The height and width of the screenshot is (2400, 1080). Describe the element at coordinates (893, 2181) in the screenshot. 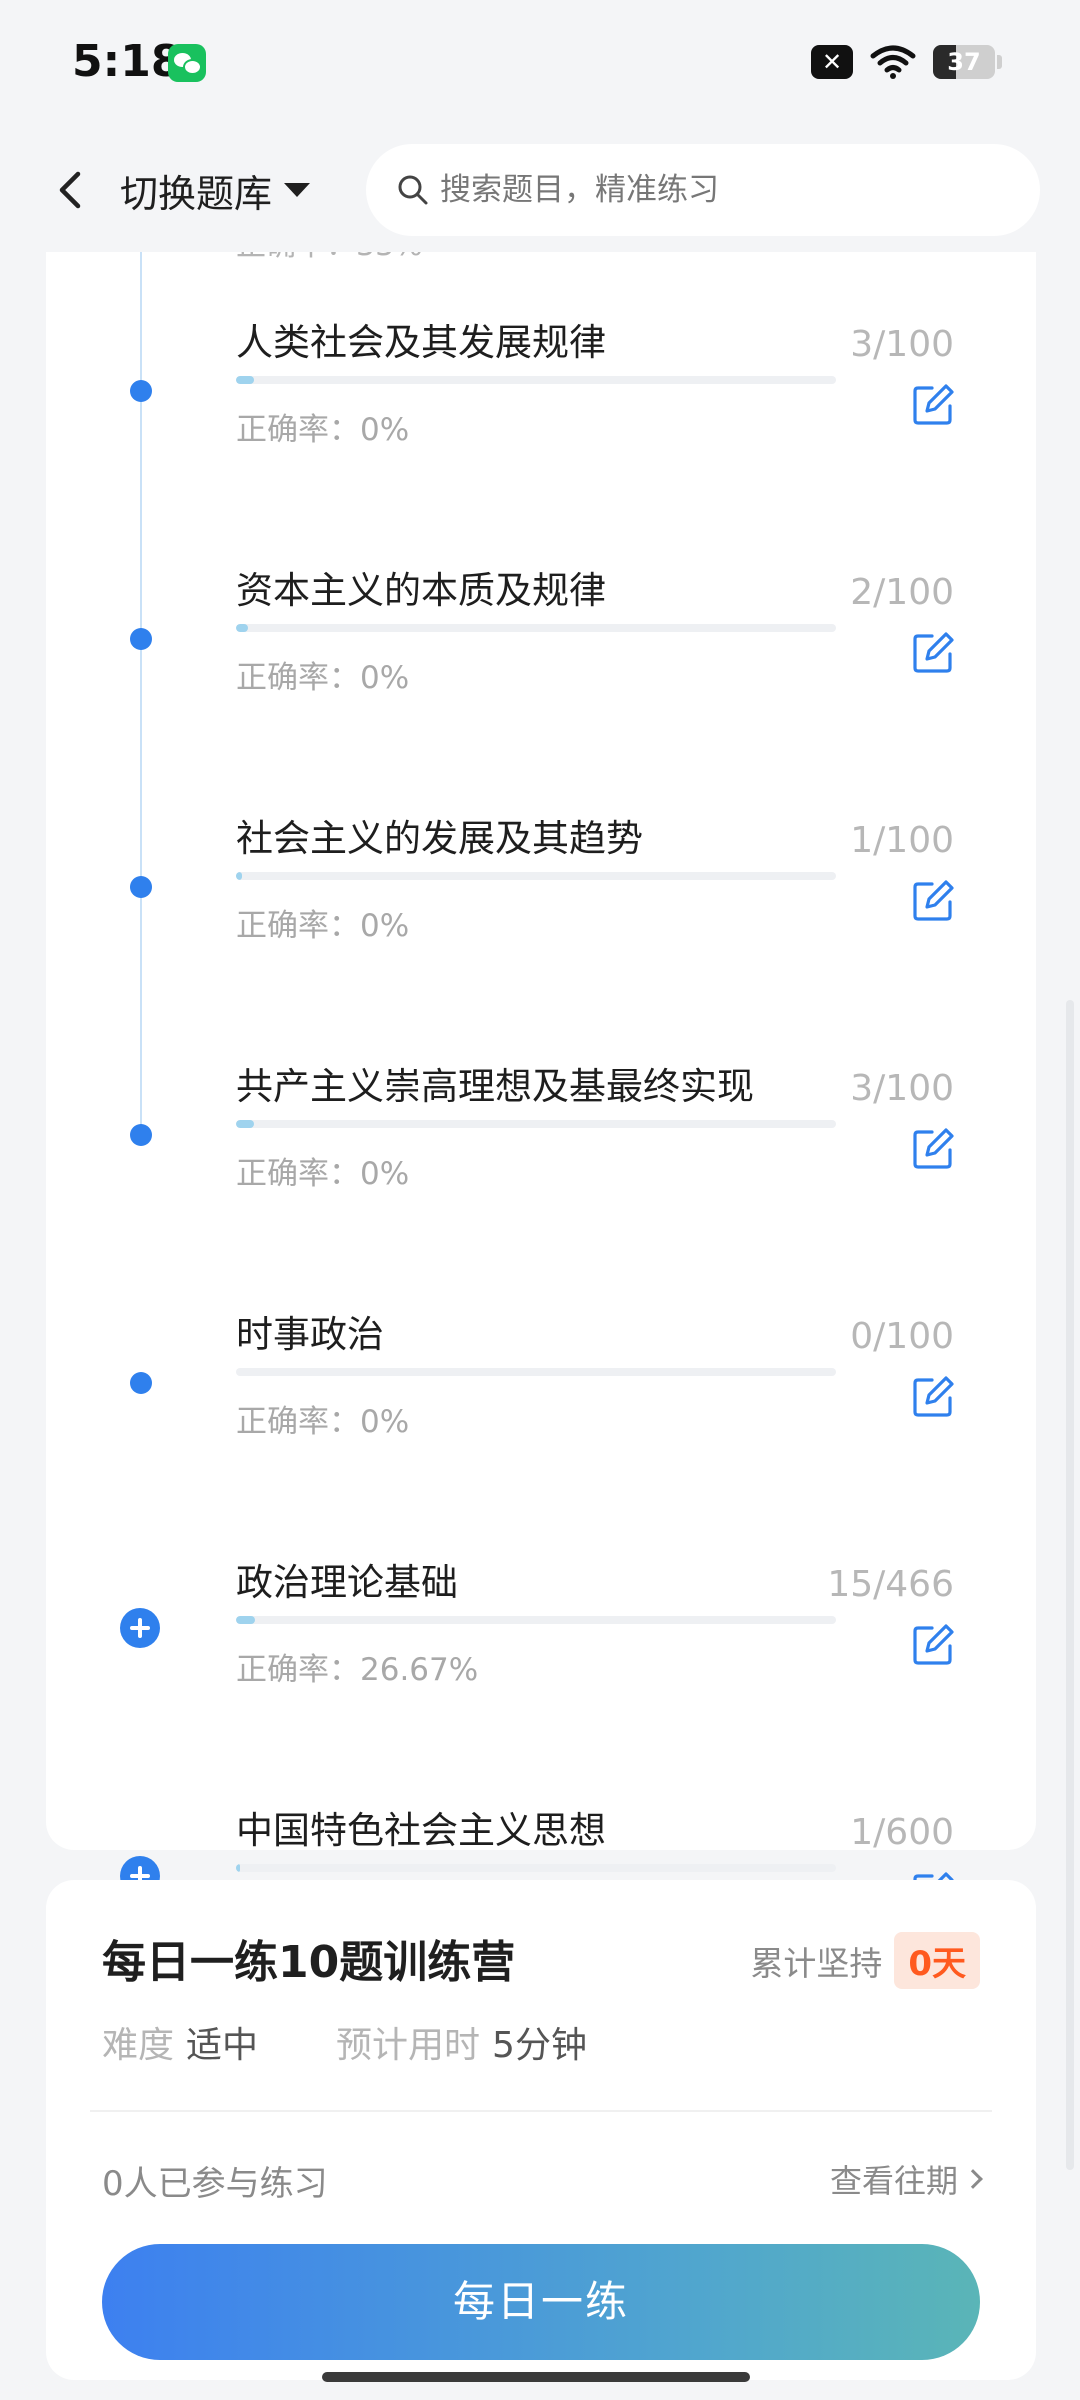

I see `history-link-label: 查看往期` at that location.